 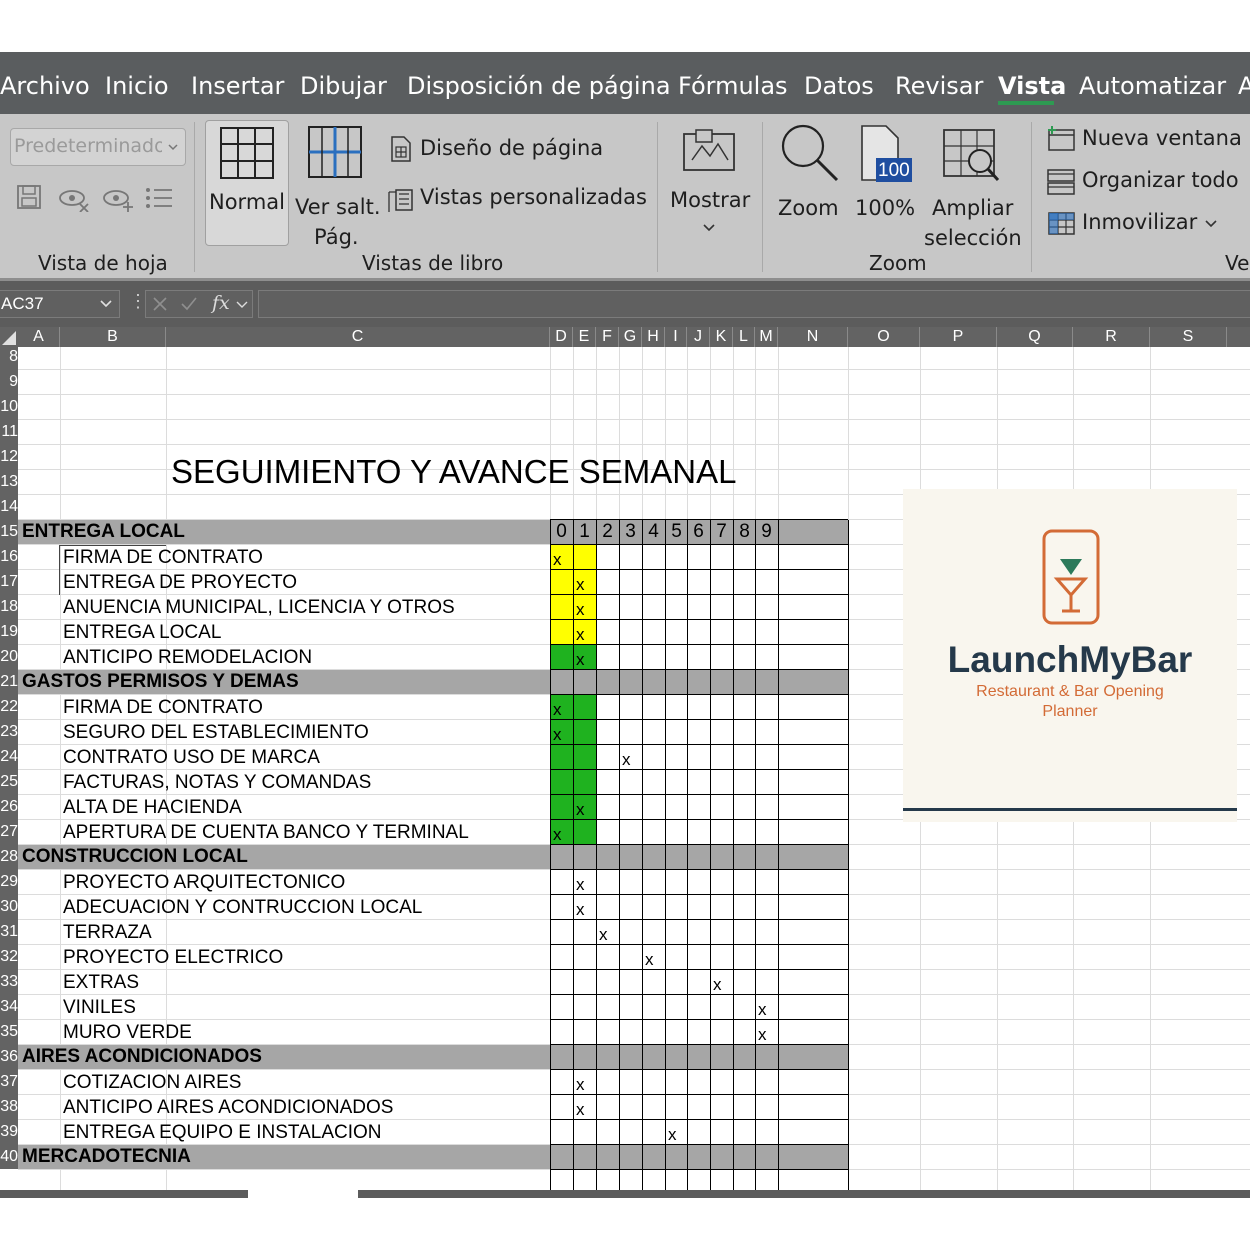 What do you see at coordinates (9, 756) in the screenshot?
I see `row-header: 24` at bounding box center [9, 756].